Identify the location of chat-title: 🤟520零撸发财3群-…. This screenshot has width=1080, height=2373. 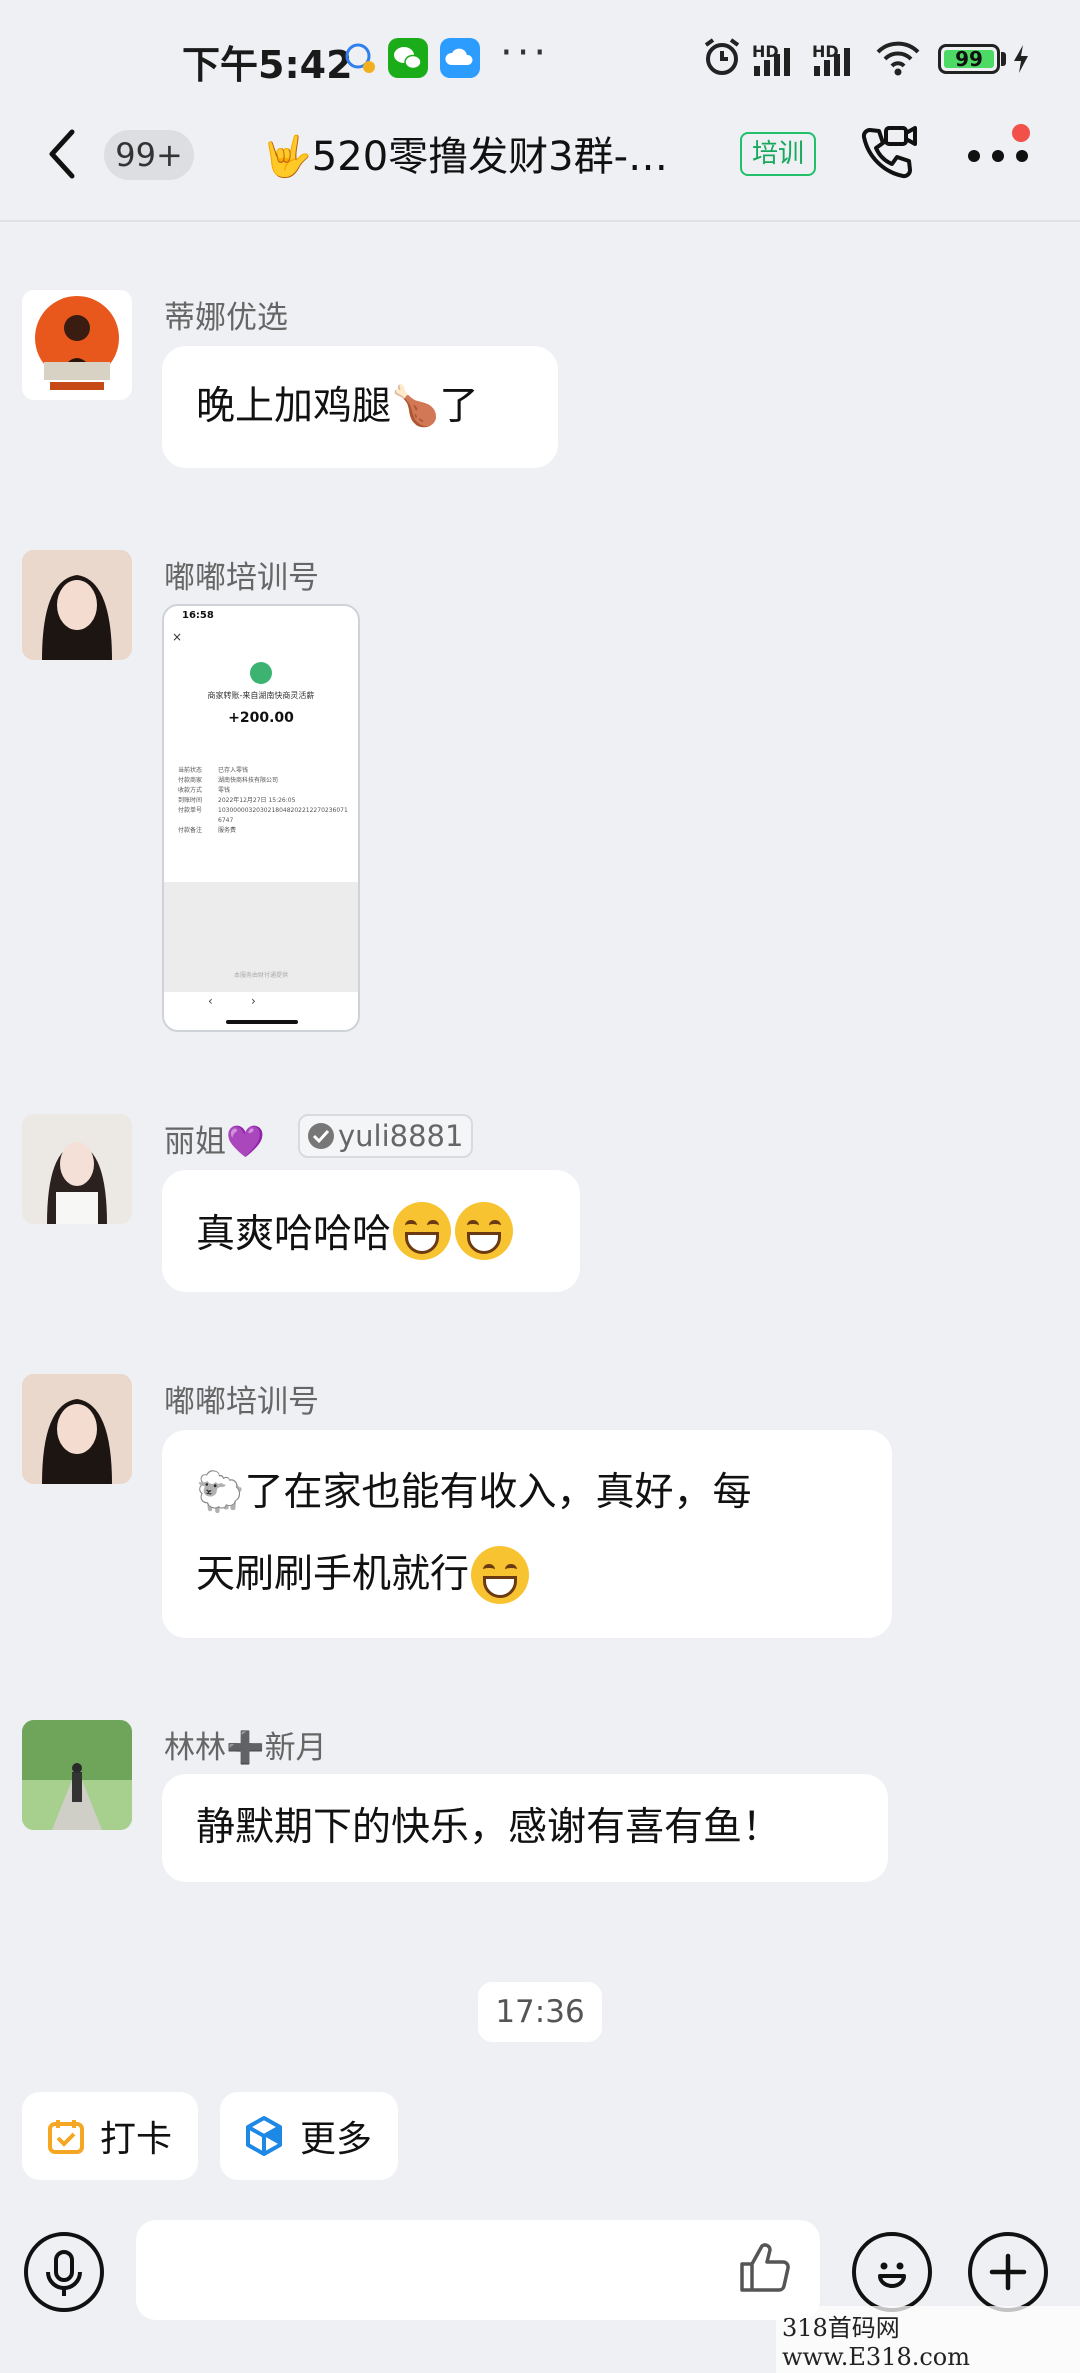
(487, 153).